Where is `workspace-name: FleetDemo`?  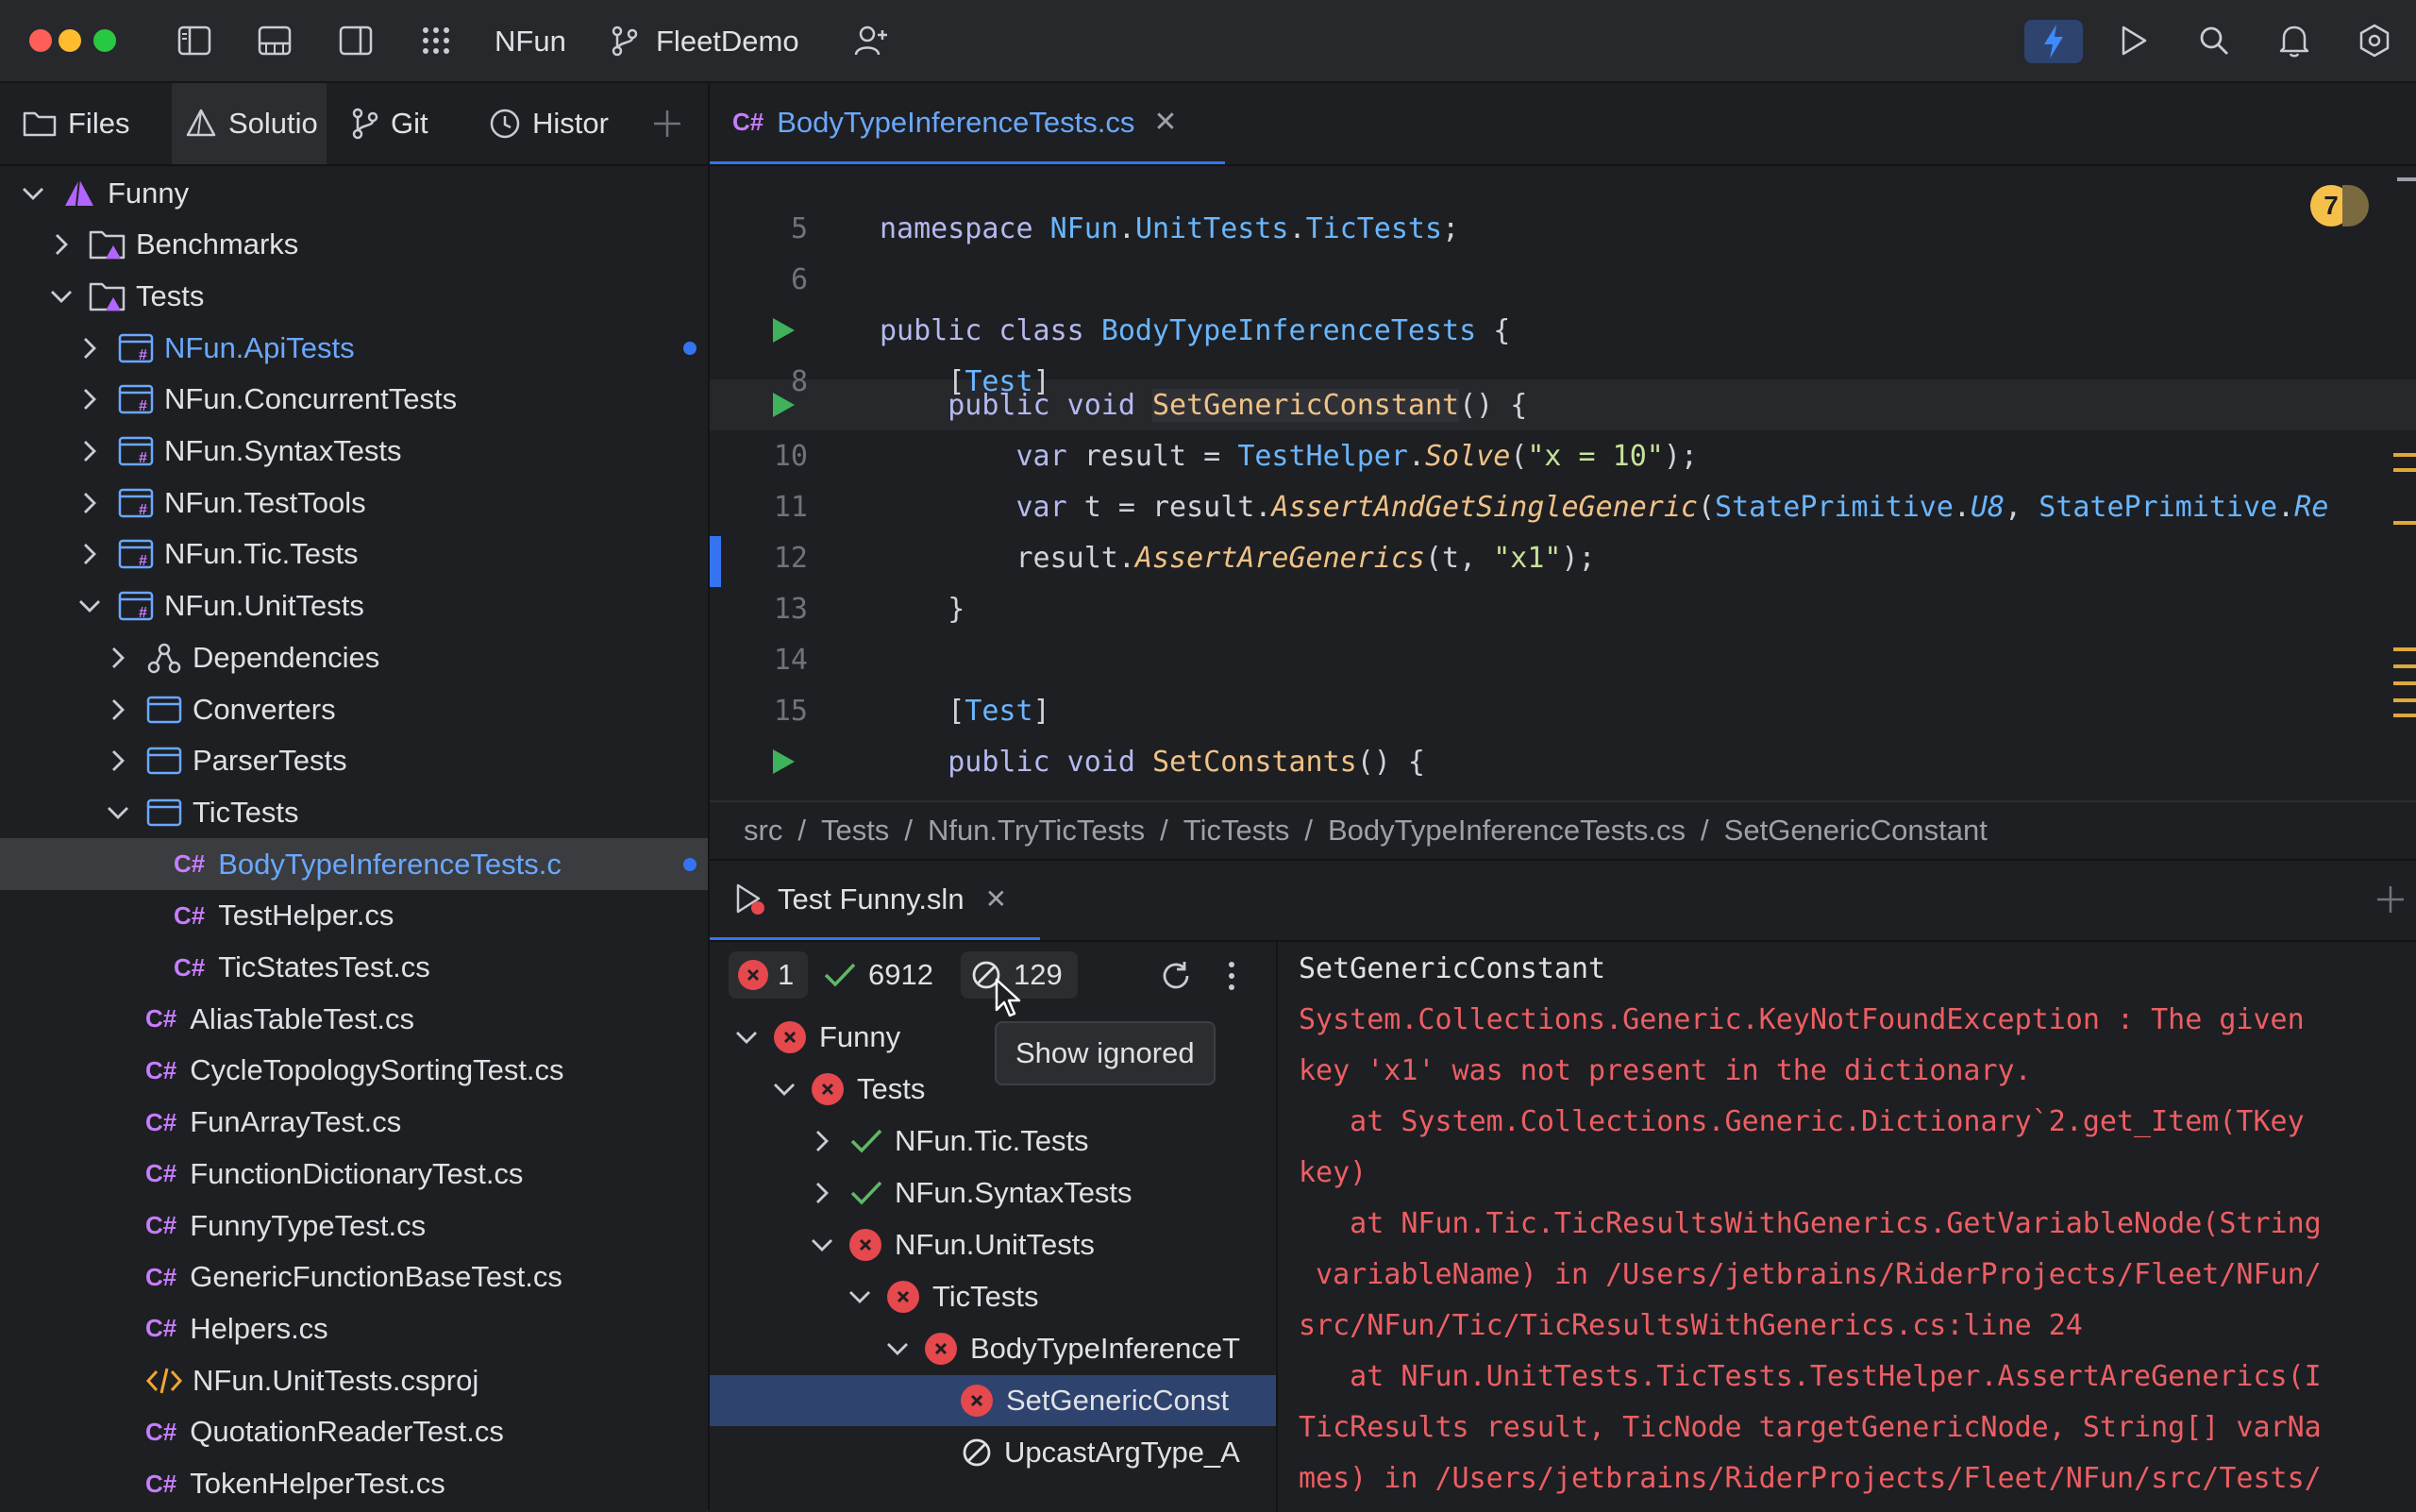
workspace-name: FleetDemo is located at coordinates (727, 42).